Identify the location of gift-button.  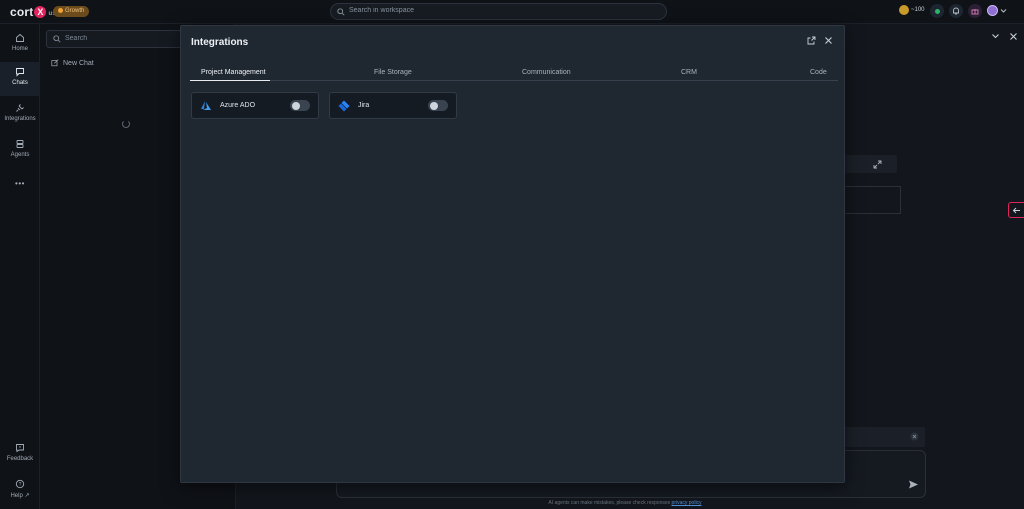
(975, 11).